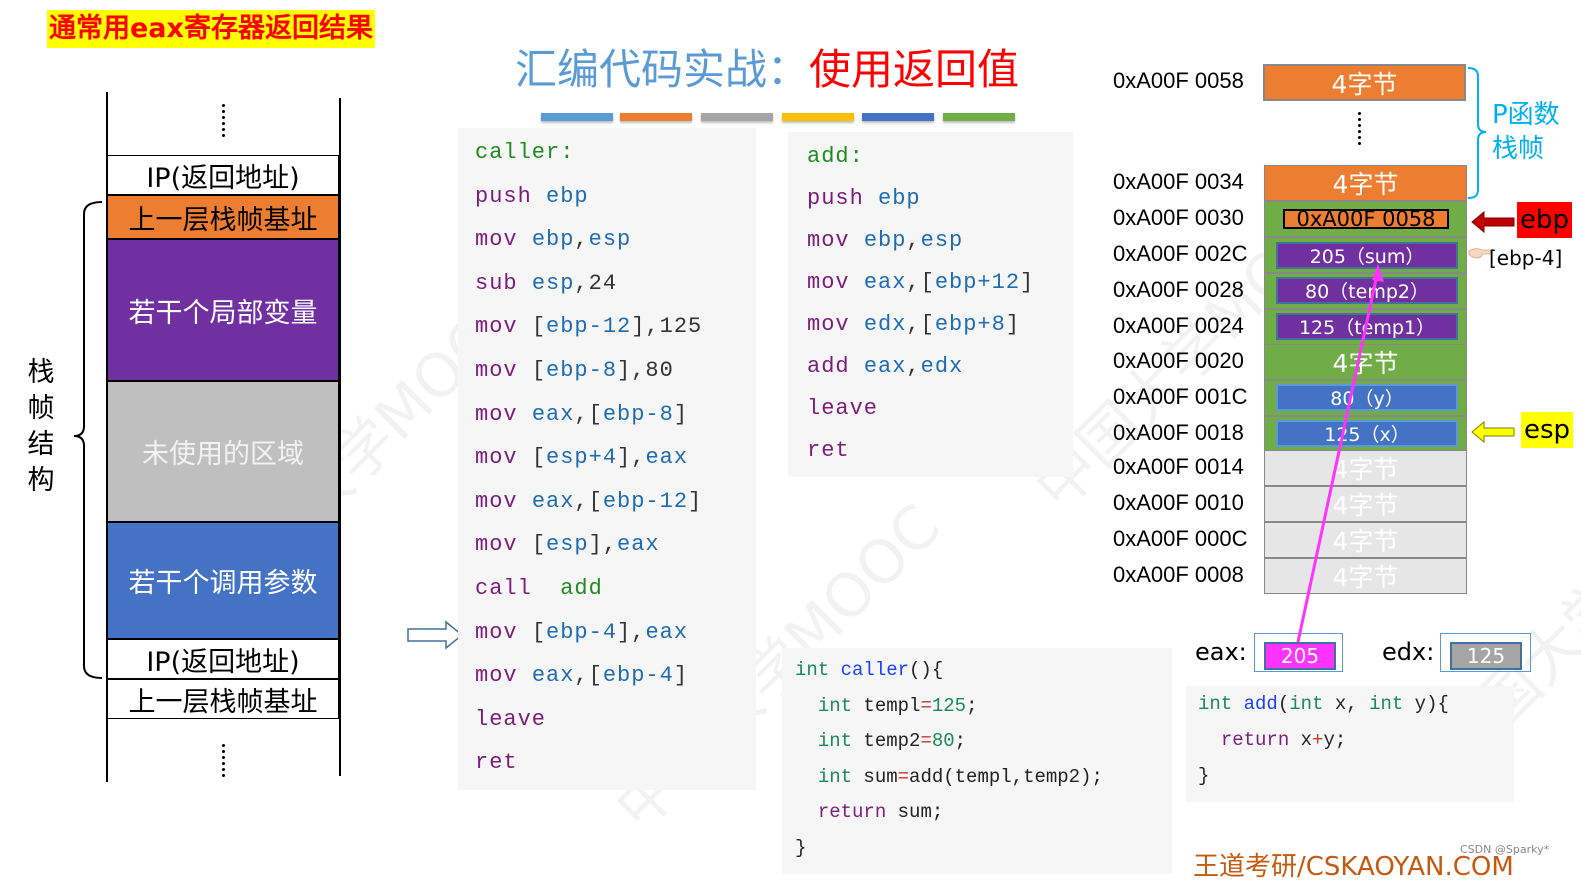 Image resolution: width=1581 pixels, height=883 pixels. Describe the element at coordinates (960, 741) in the screenshot. I see `code-token: ;` at that location.